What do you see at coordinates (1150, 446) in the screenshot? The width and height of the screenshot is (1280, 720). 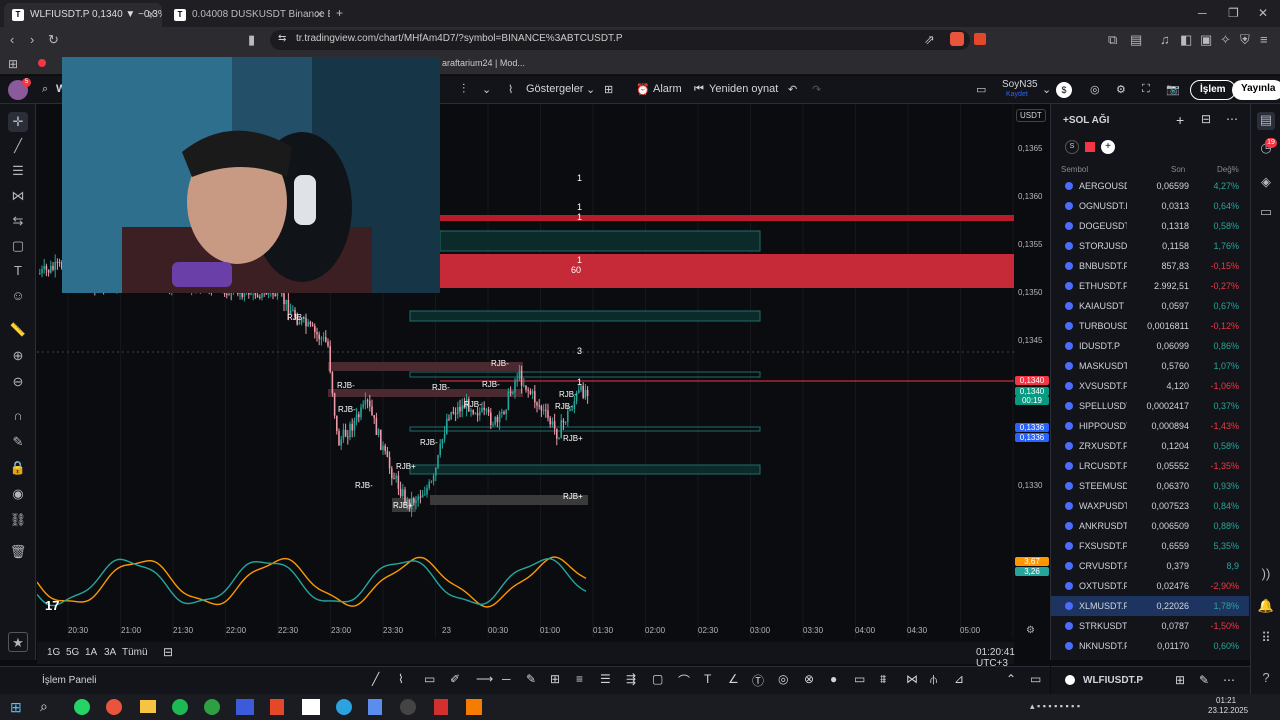 I see `watchlist-row: ZRXUSDT.P 0,1204 0,58%` at bounding box center [1150, 446].